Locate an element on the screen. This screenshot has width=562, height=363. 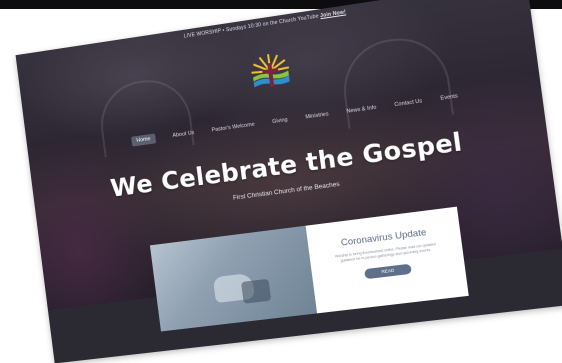
nav-item-contact: Contact Us is located at coordinates (408, 103).